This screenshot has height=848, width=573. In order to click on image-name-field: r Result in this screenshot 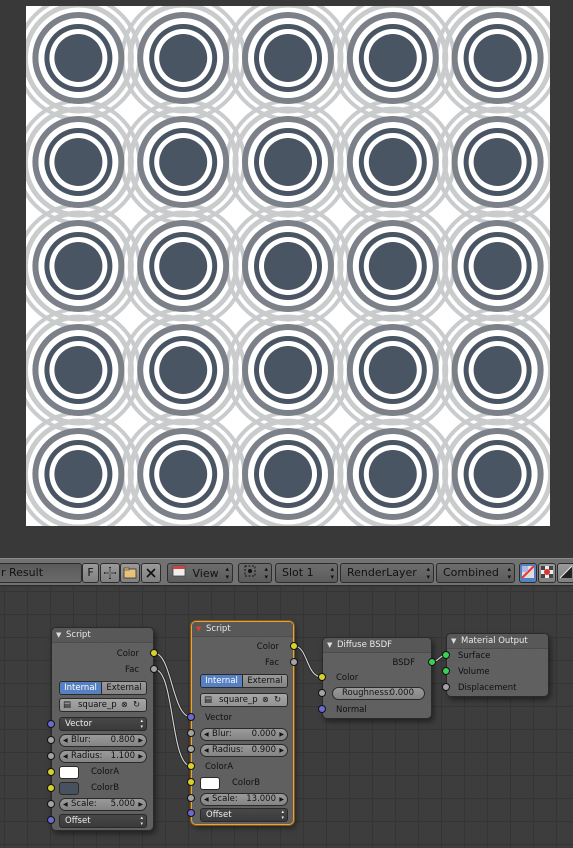, I will do `click(41, 573)`.